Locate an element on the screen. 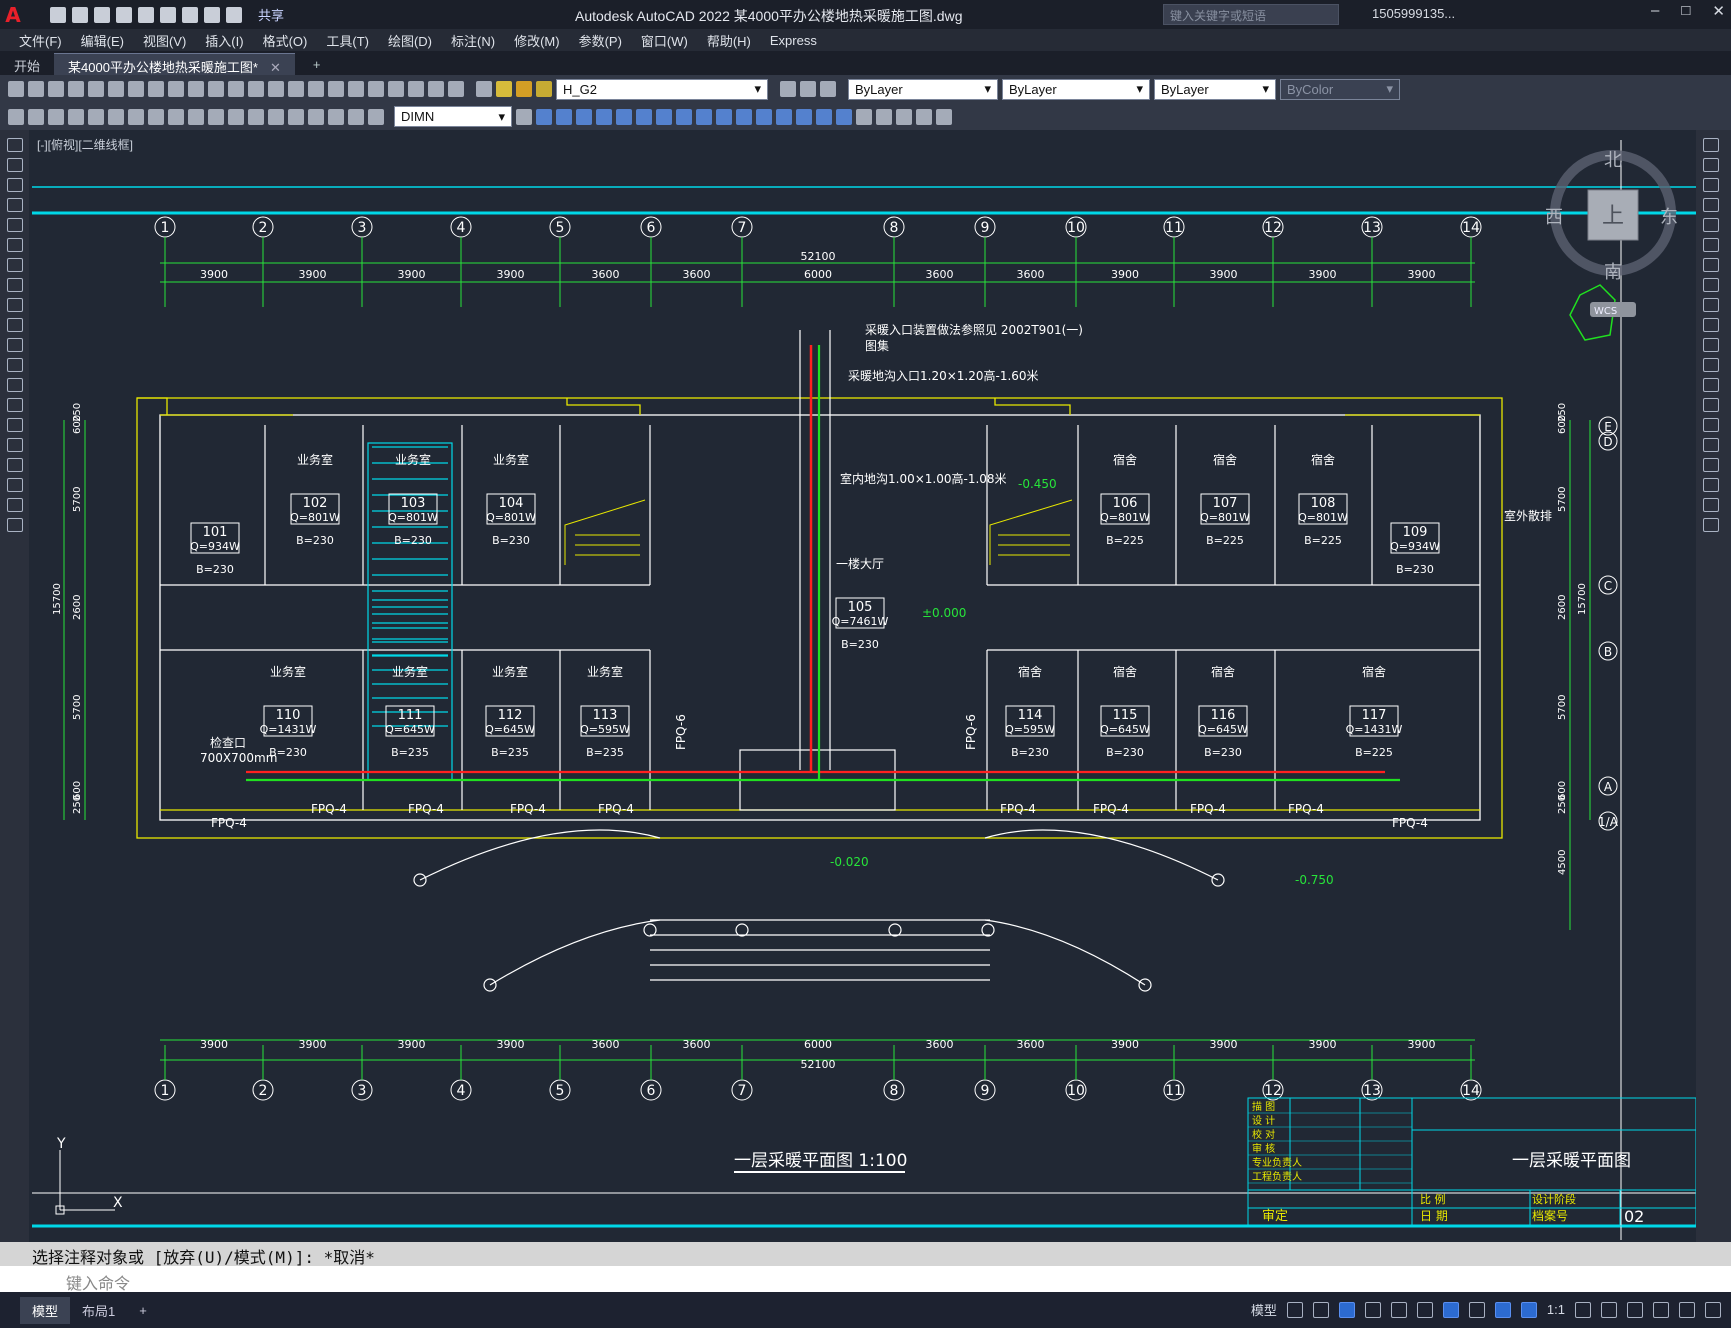 The image size is (1731, 1328). menu-item: 工具(T) is located at coordinates (347, 40).